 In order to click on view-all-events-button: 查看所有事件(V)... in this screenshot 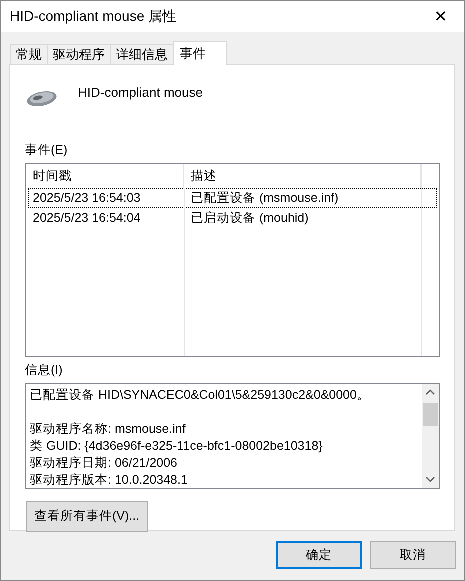, I will do `click(87, 516)`.